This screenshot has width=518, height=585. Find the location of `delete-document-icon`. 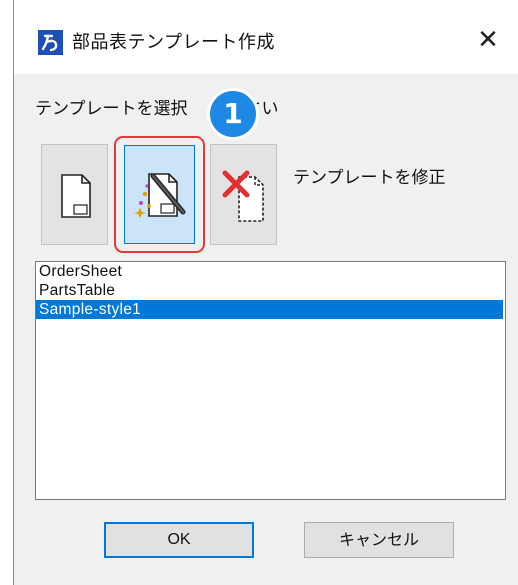

delete-document-icon is located at coordinates (243, 196).